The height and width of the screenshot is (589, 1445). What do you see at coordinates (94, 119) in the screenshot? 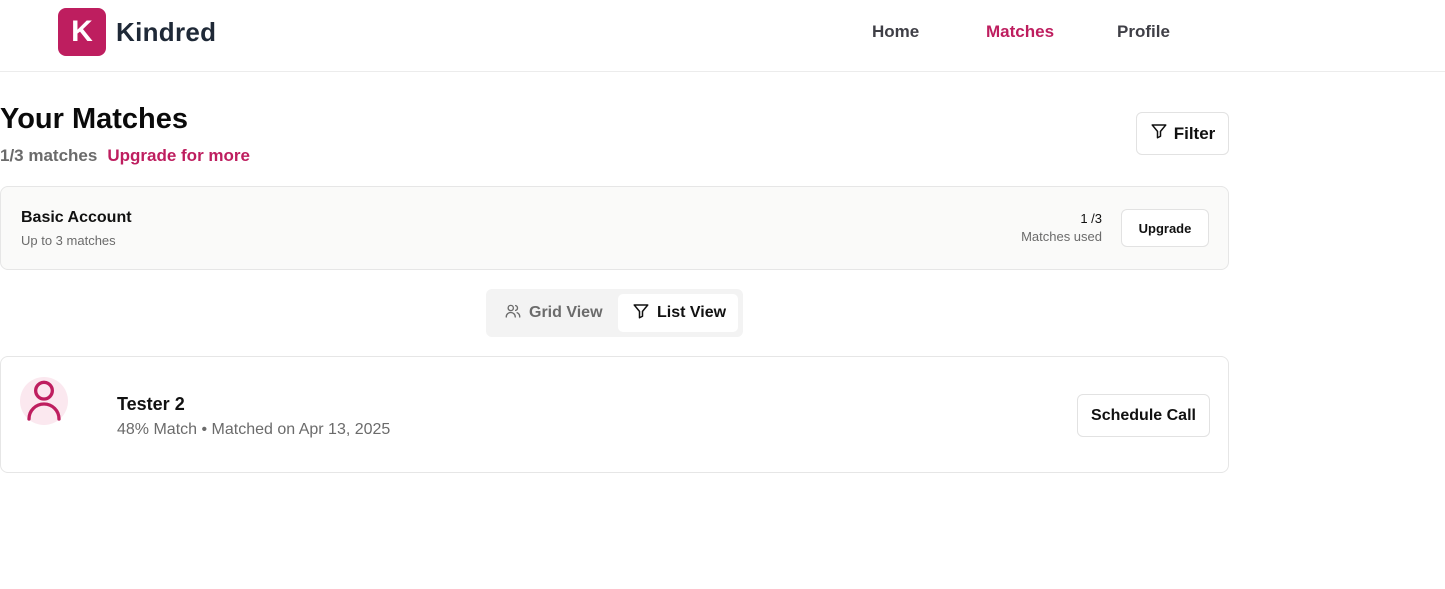
I see `page-title: Your Matches` at bounding box center [94, 119].